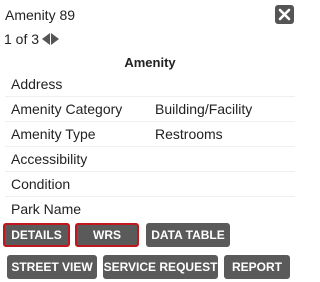 Image resolution: width=320 pixels, height=282 pixels. I want to click on attribute-key: Amenity Type, so click(77, 134).